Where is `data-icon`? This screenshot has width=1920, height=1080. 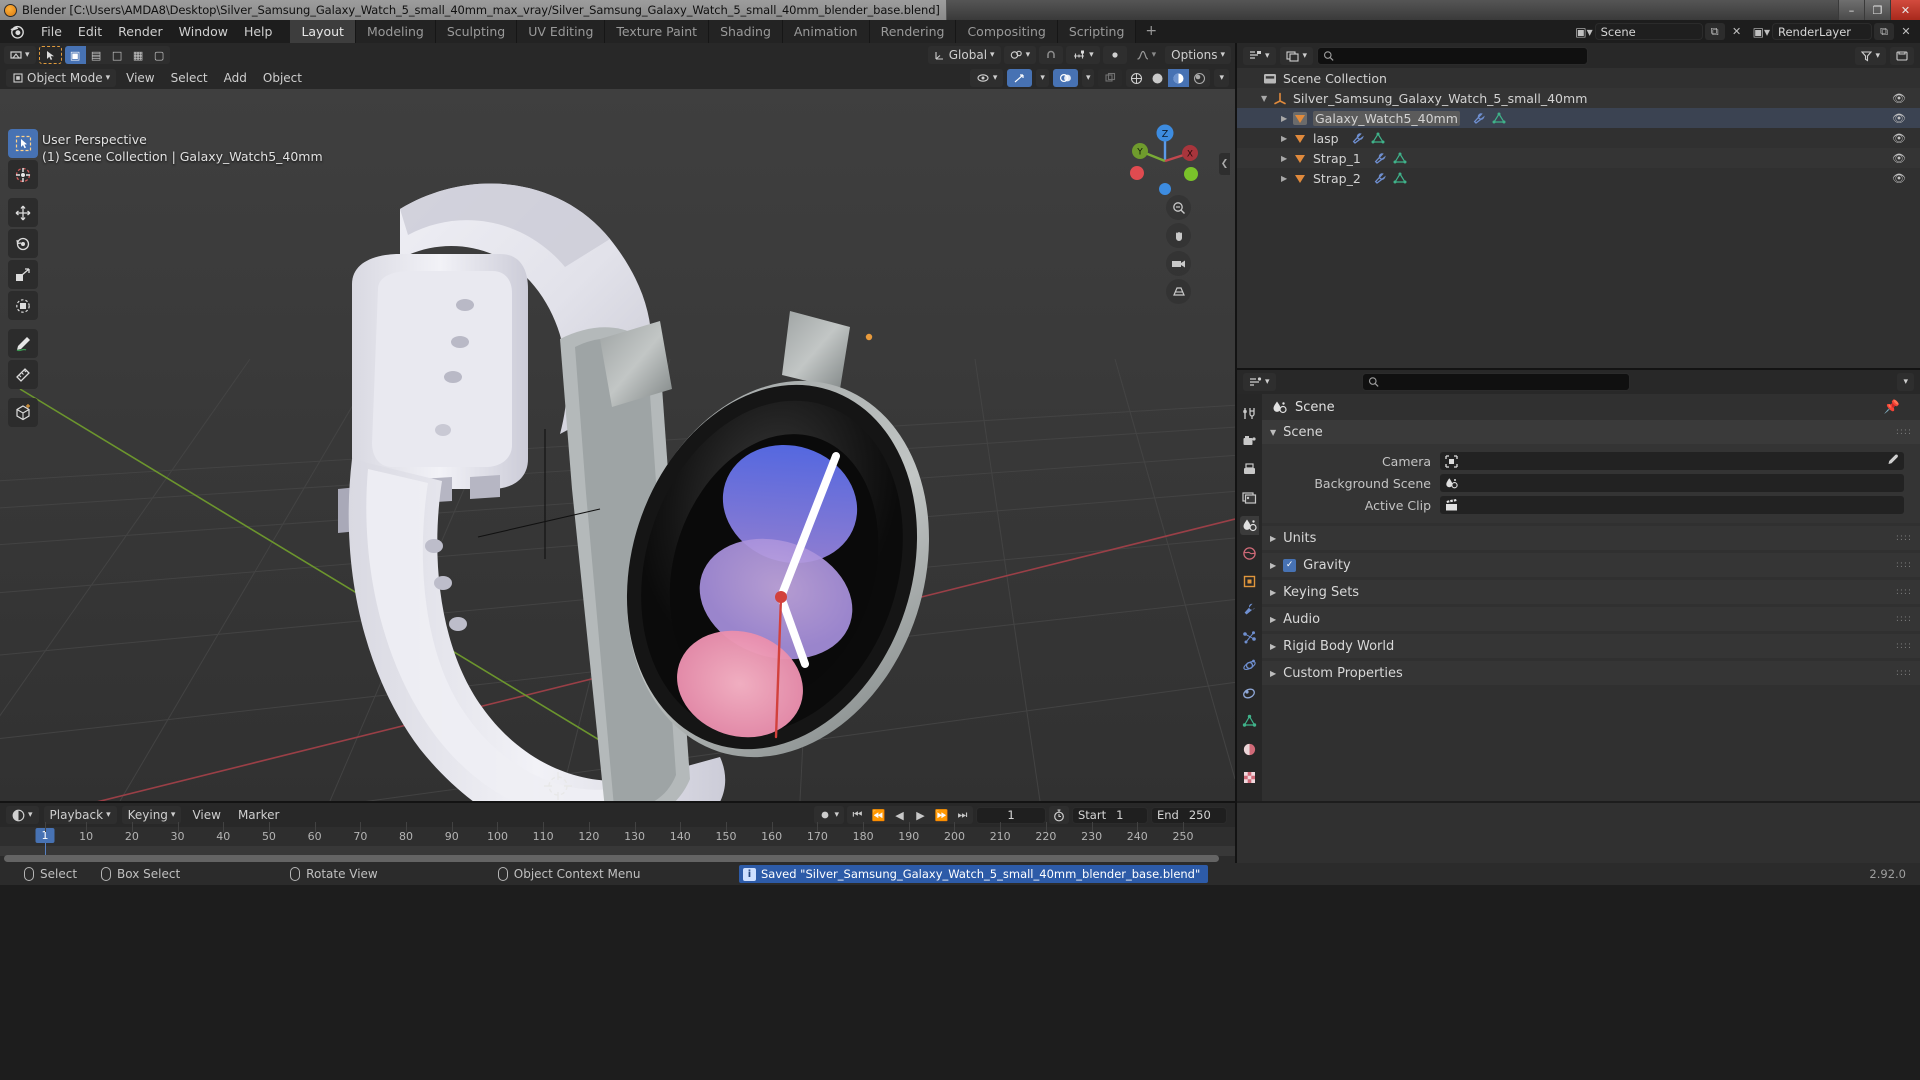
data-icon is located at coordinates (1249, 721).